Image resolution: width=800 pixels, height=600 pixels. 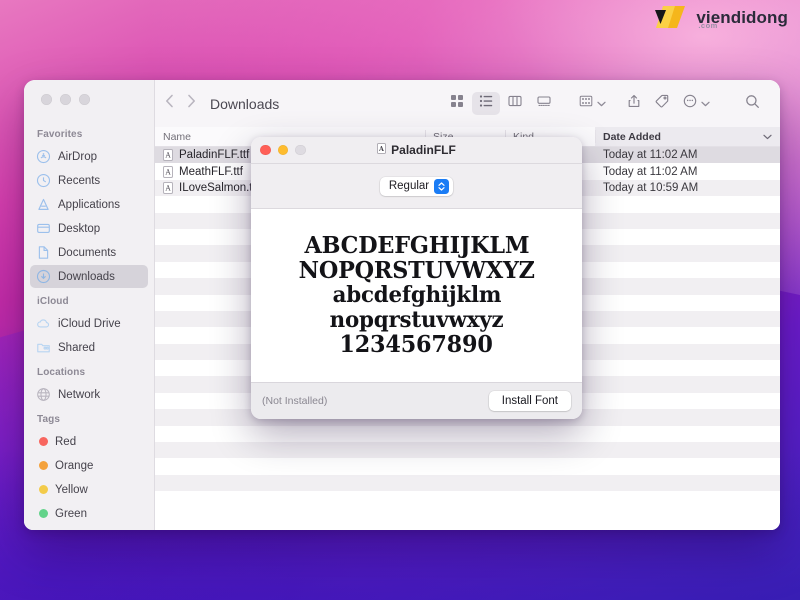 I want to click on shared-folder-icon, so click(x=43, y=347).